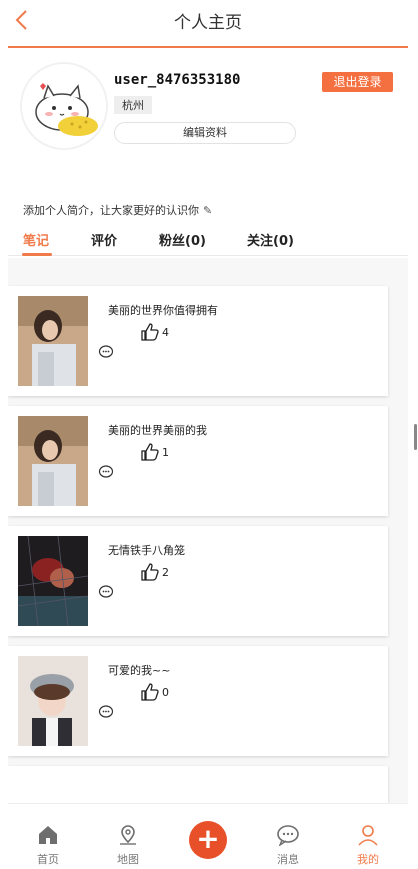 Image resolution: width=418 pixels, height=869 pixels. I want to click on bio-prompt: 添加个人简介，让大家更好的认识你 ✎, so click(117, 210).